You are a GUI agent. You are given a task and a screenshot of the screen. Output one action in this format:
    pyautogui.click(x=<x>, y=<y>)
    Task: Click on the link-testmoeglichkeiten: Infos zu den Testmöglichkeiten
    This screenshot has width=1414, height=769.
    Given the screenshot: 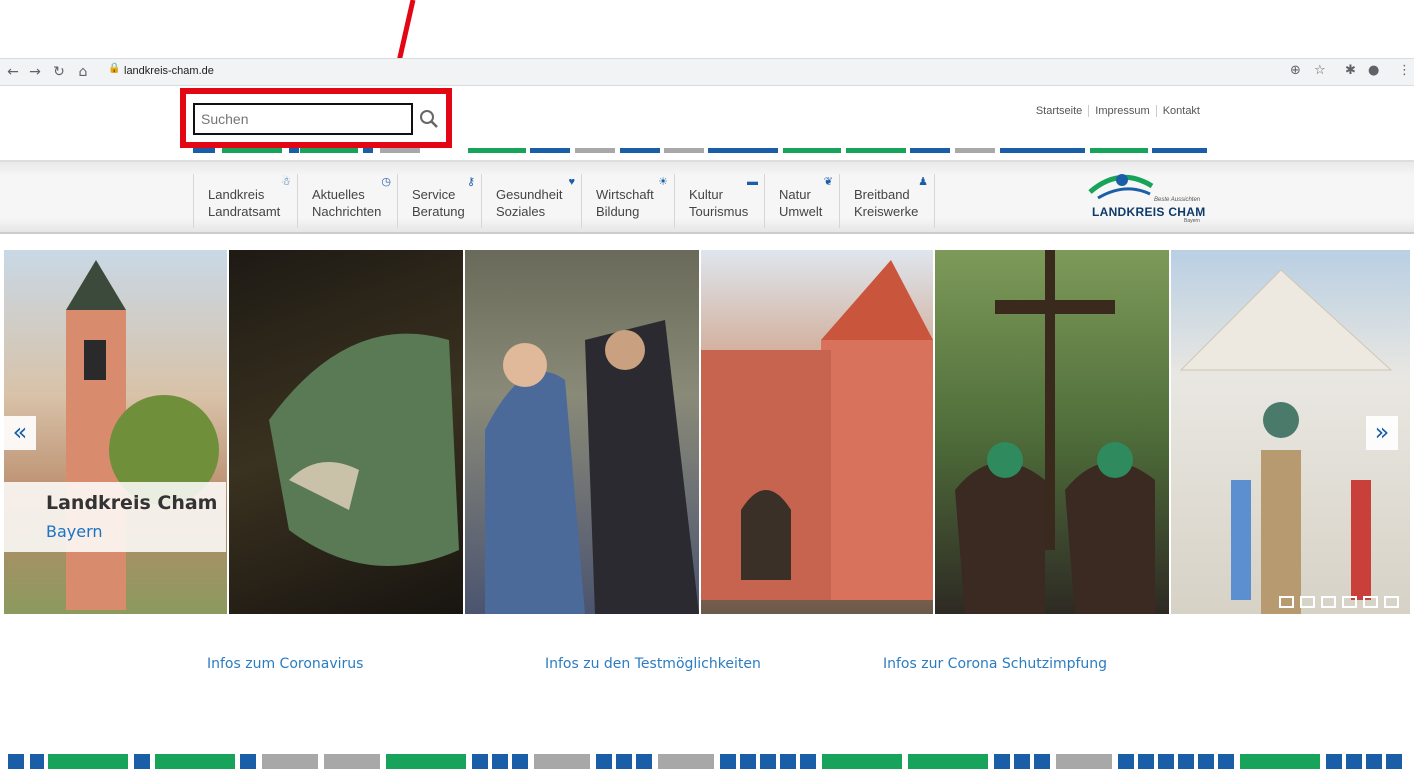 What is the action you would take?
    pyautogui.click(x=653, y=664)
    